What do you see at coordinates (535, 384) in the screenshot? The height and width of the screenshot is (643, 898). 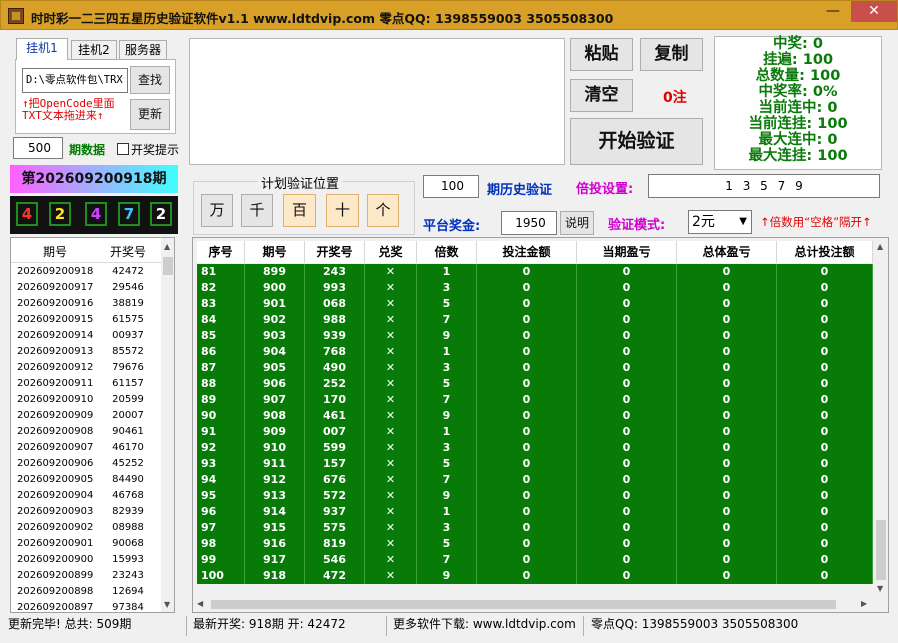 I see `verification-row: 88 906 252 ✕ 5 0 0 0 0` at bounding box center [535, 384].